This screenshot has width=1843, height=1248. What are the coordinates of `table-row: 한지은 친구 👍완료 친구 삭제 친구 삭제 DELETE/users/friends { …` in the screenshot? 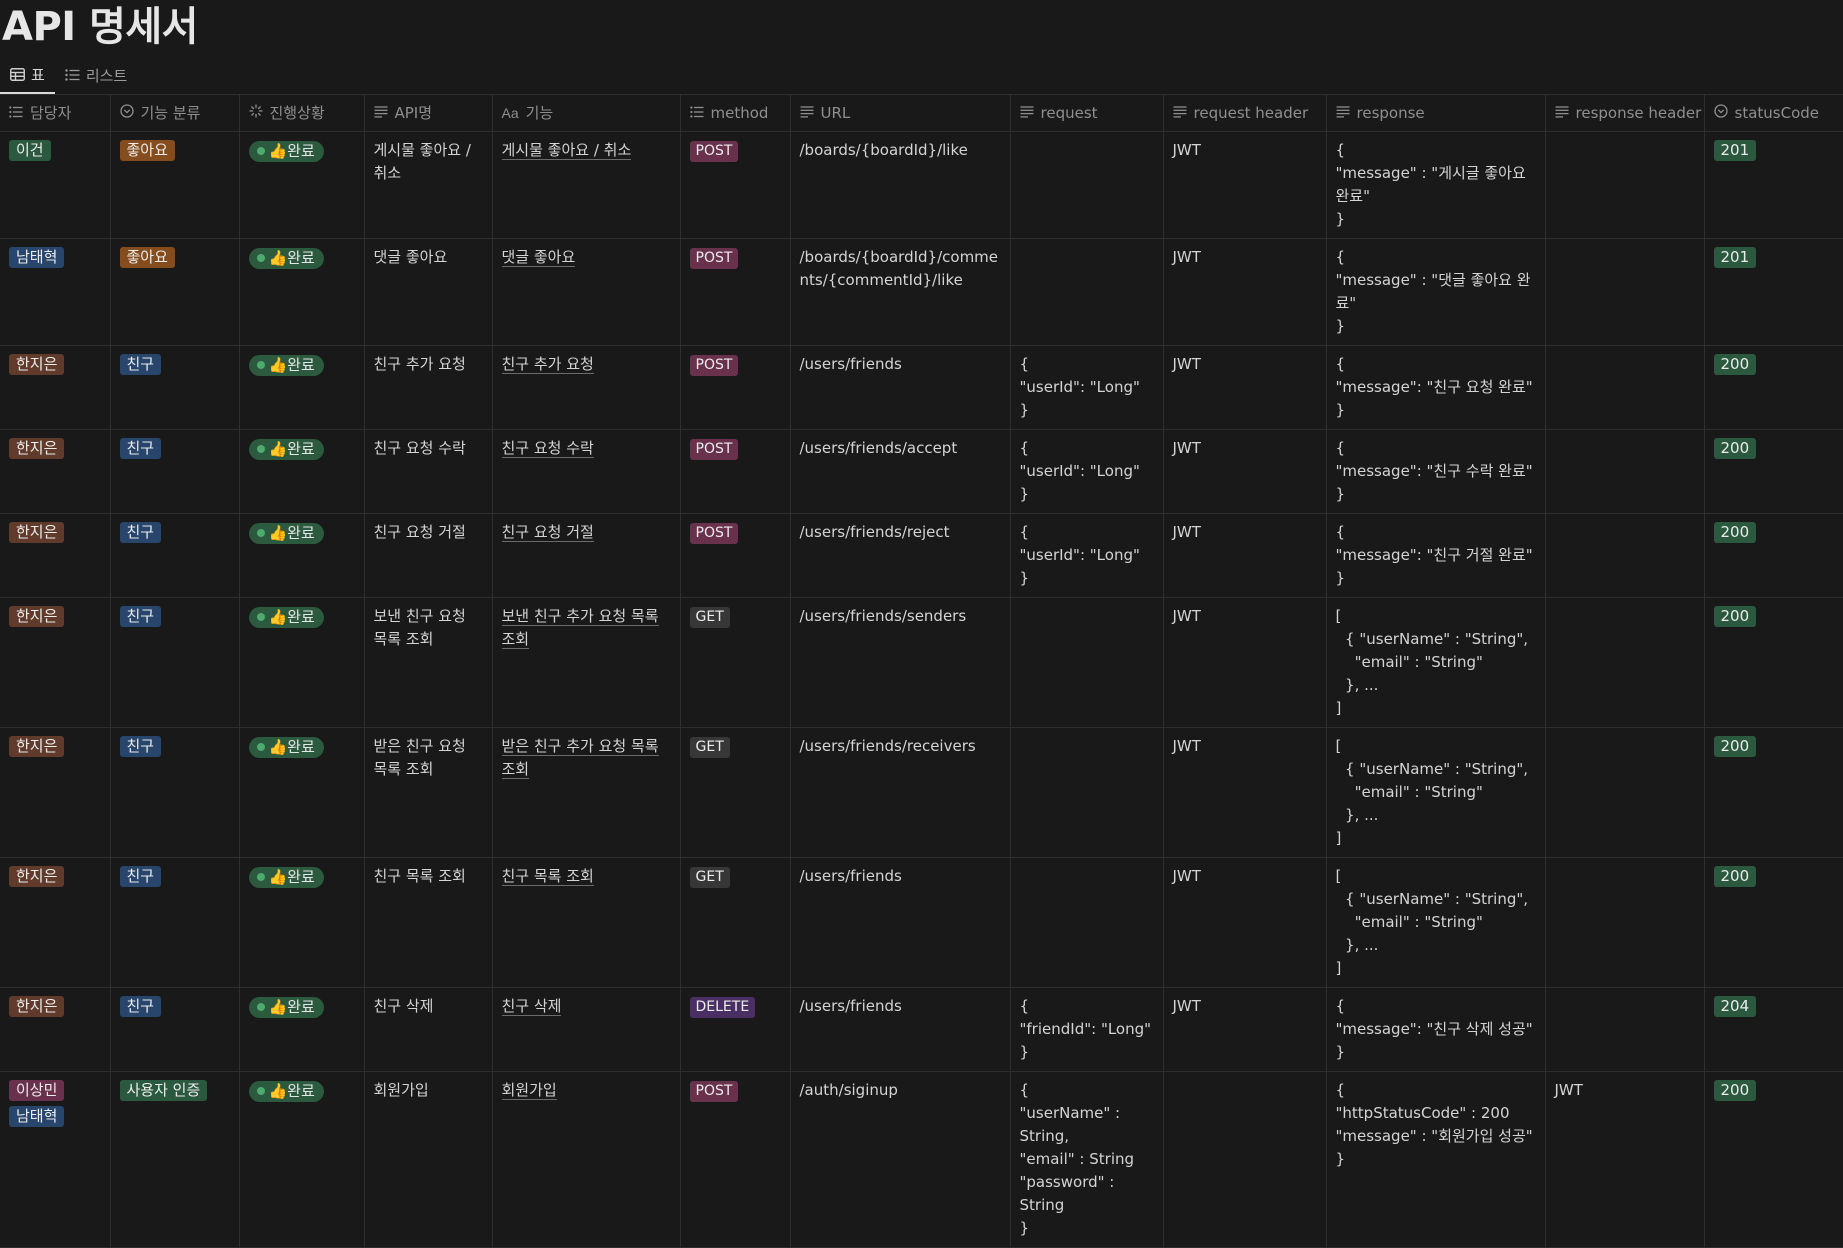 It's located at (921, 1029).